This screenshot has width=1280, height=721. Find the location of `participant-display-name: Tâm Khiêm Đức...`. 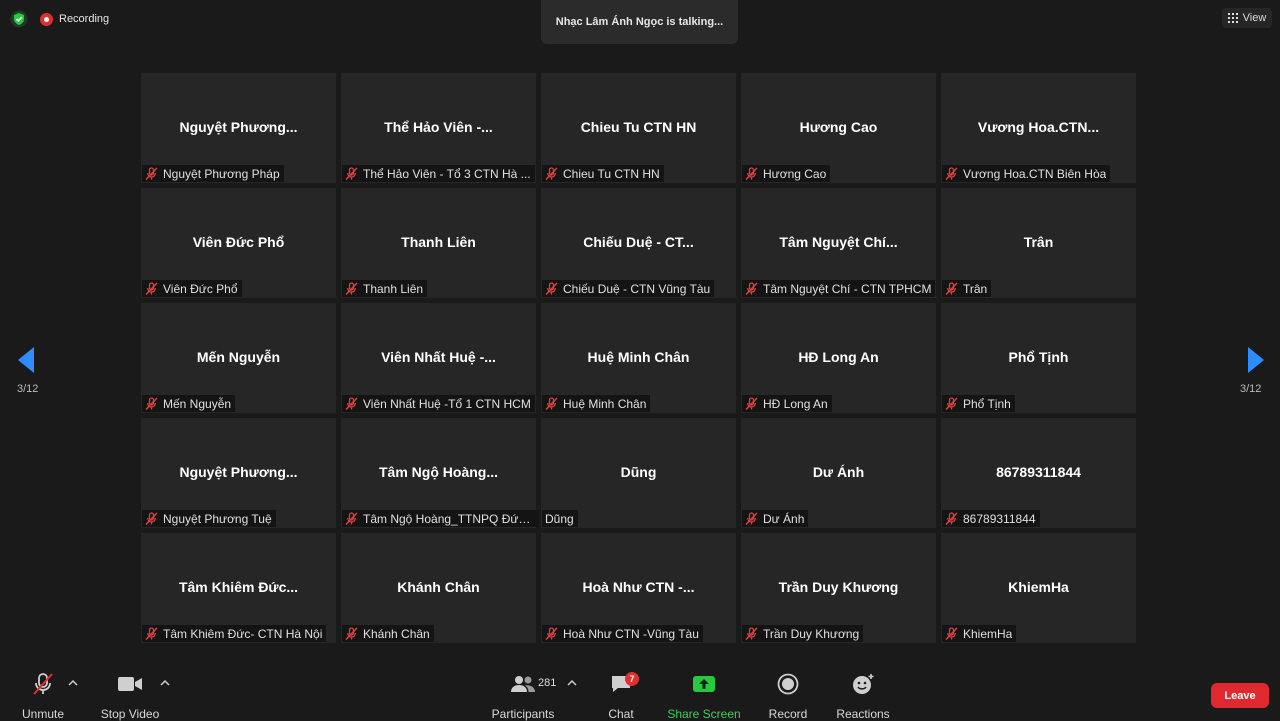

participant-display-name: Tâm Khiêm Đức... is located at coordinates (238, 587).